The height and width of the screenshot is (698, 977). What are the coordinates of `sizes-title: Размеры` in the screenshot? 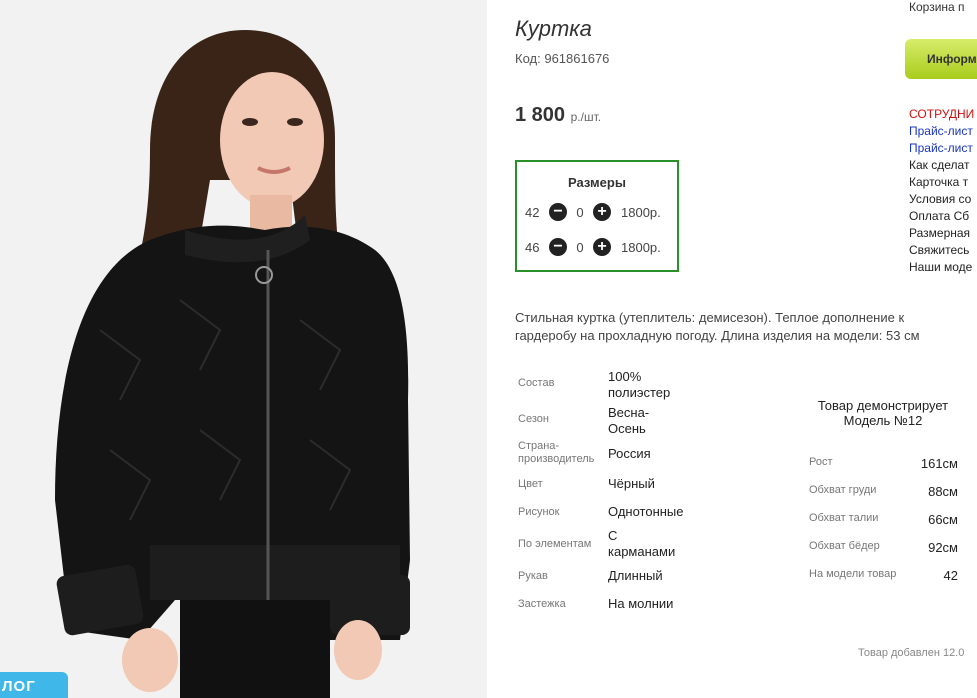 It's located at (597, 182).